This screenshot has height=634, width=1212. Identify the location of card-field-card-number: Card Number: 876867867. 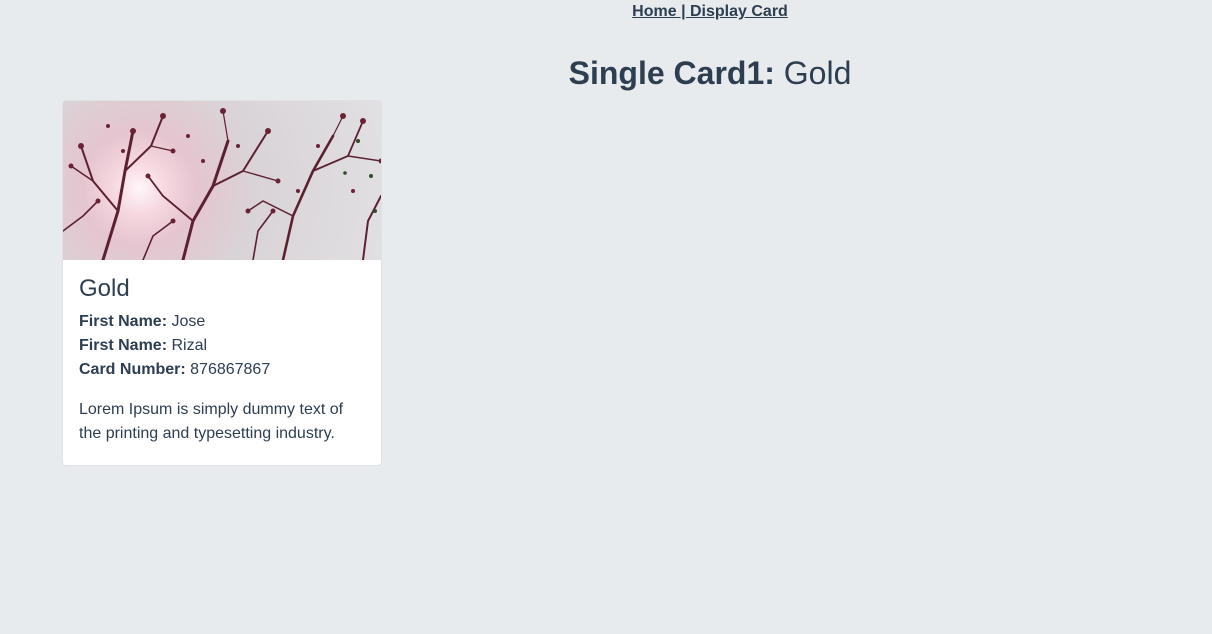
(222, 370).